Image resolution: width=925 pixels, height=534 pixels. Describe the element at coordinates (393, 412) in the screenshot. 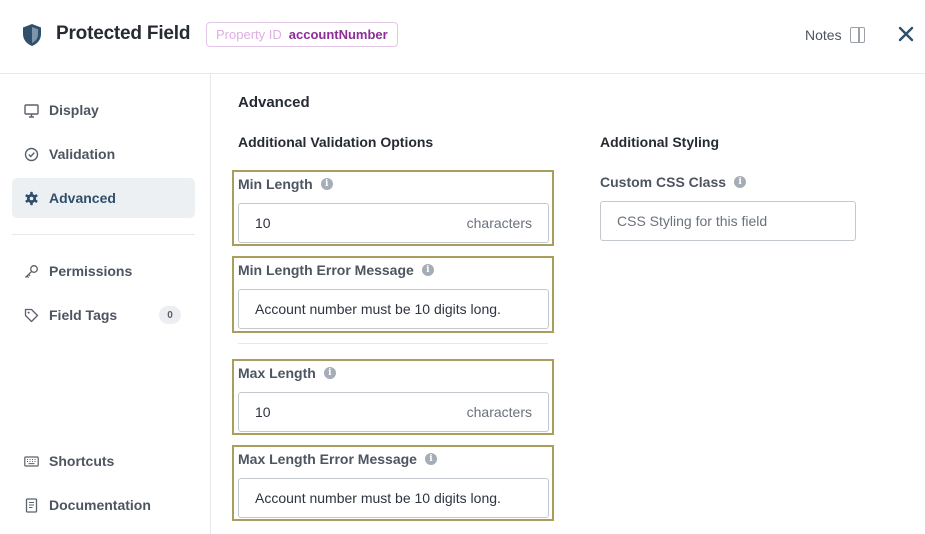

I see `max-length-input: 10 characters` at that location.